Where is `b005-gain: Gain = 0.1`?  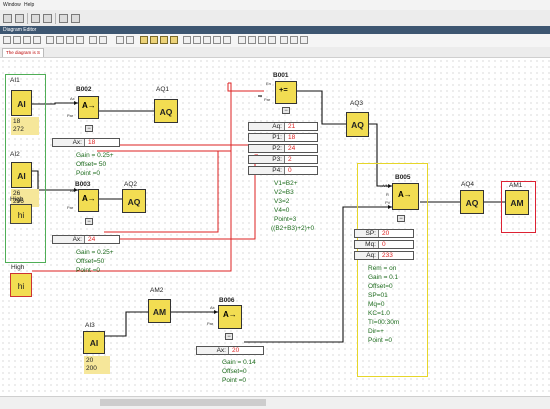 b005-gain: Gain = 0.1 is located at coordinates (383, 277).